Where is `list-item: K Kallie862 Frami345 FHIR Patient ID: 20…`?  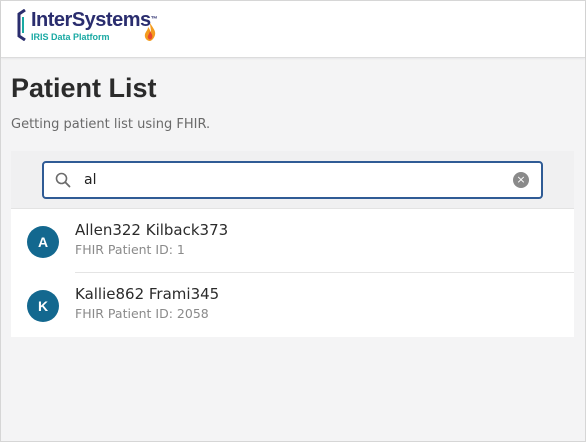
list-item: K Kallie862 Frami345 FHIR Patient ID: 20… is located at coordinates (292, 305).